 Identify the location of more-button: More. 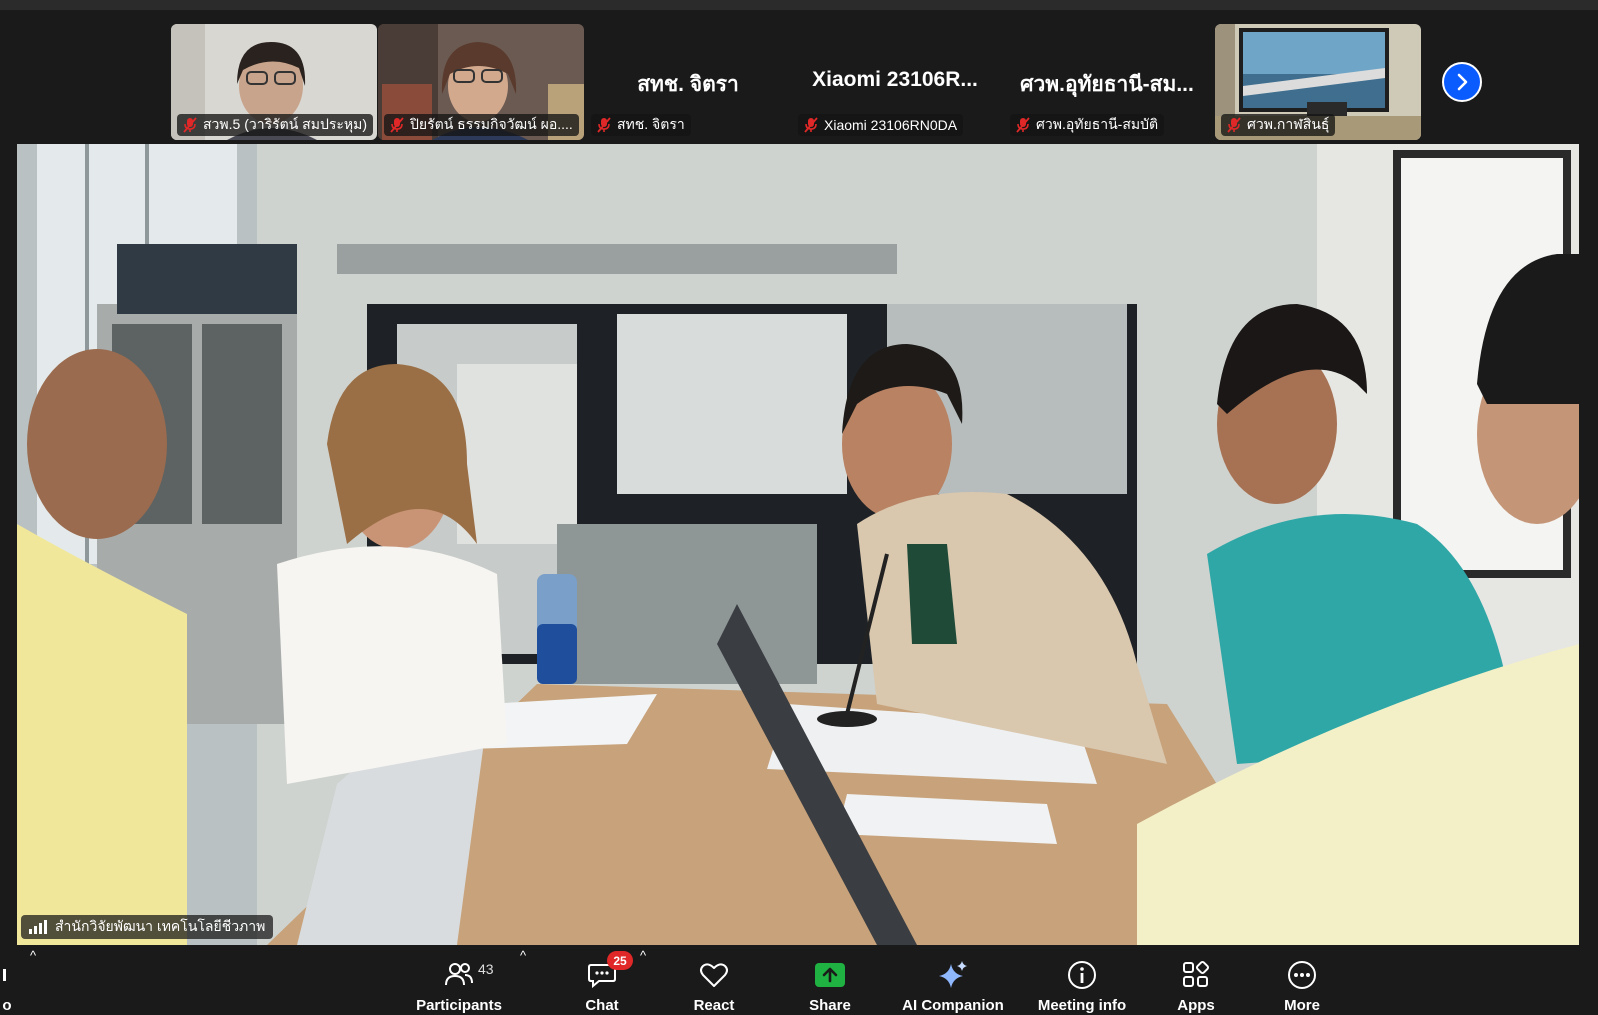
(1302, 980).